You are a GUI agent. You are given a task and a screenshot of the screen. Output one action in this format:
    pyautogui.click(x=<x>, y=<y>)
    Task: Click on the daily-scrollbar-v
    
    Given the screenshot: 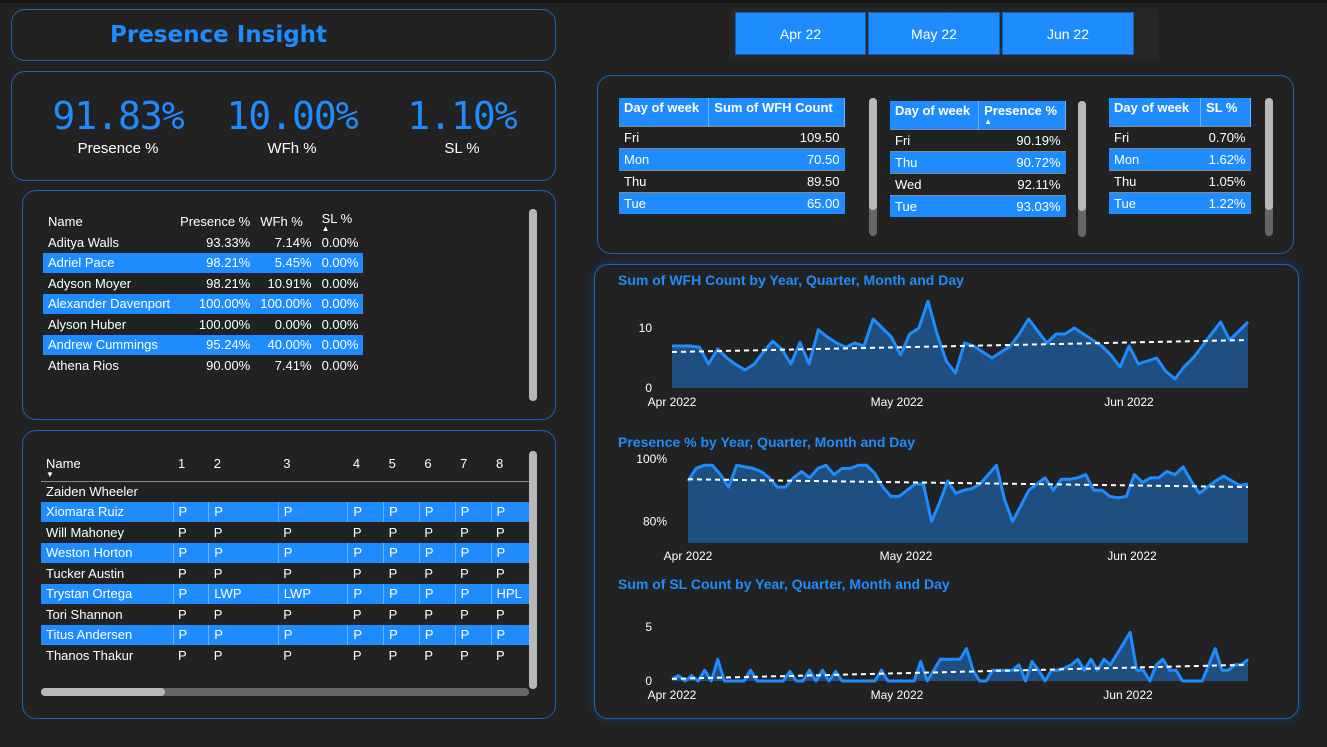 What is the action you would take?
    pyautogui.click(x=533, y=570)
    